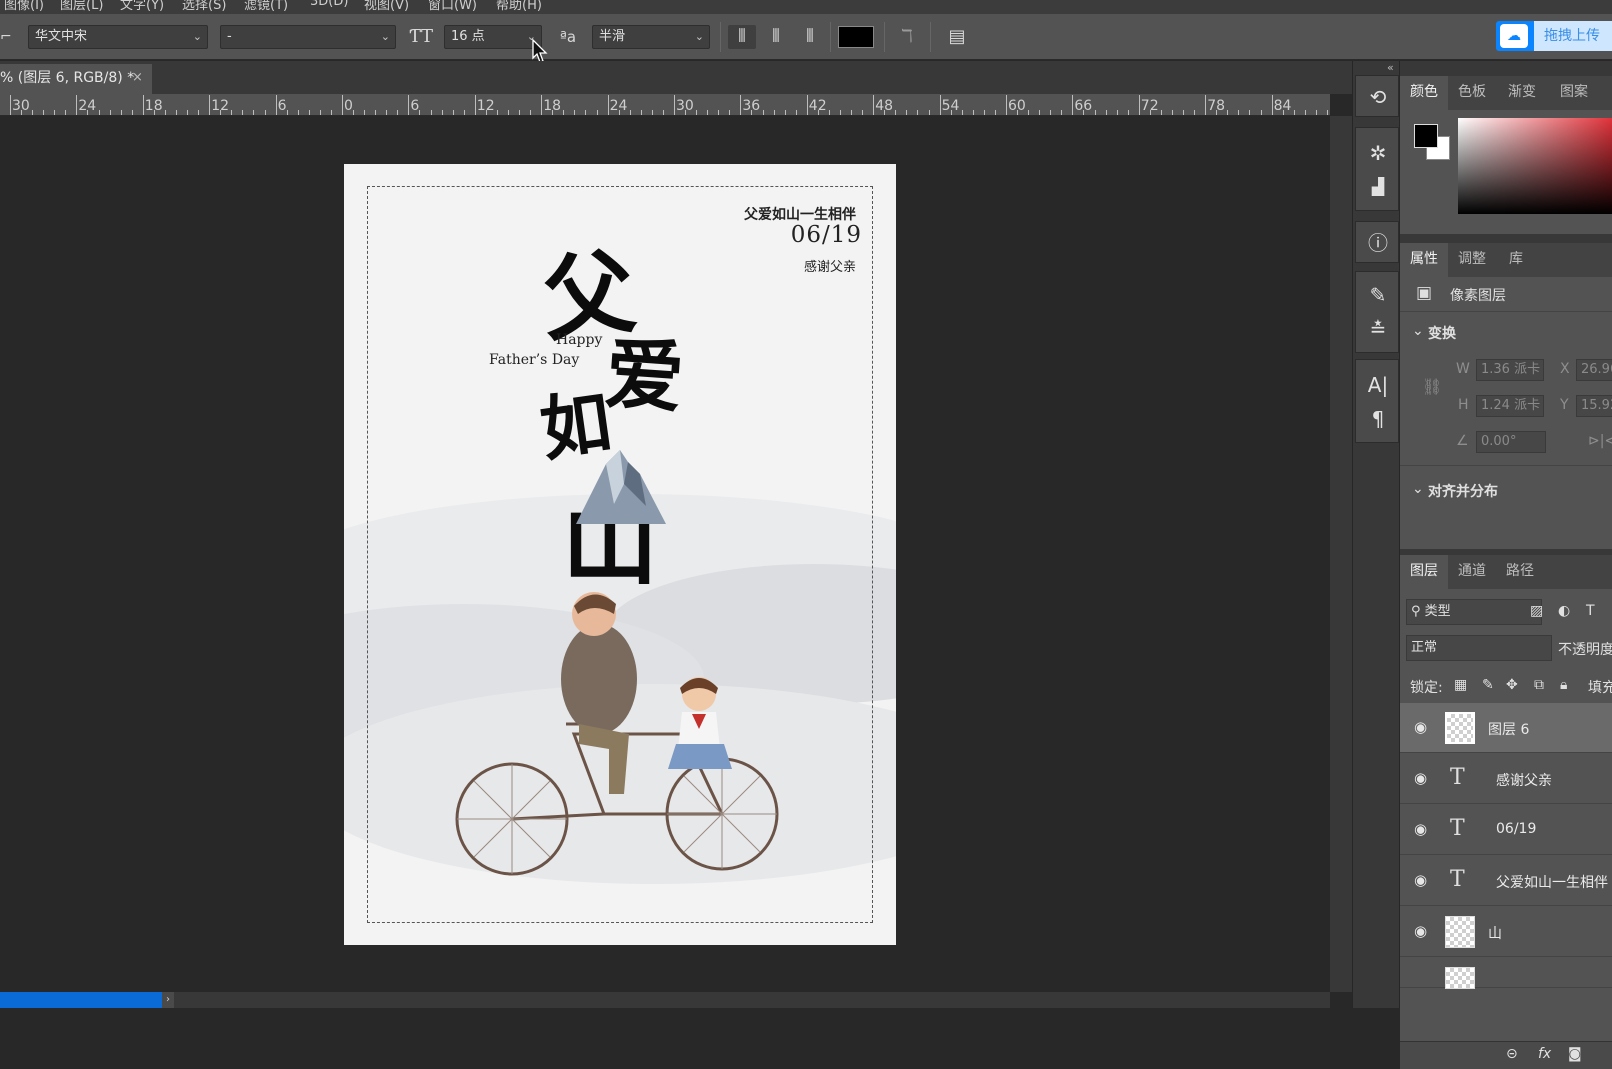 The height and width of the screenshot is (1069, 1612). Describe the element at coordinates (519, 6) in the screenshot. I see `menu-help: 帮助(H)` at that location.